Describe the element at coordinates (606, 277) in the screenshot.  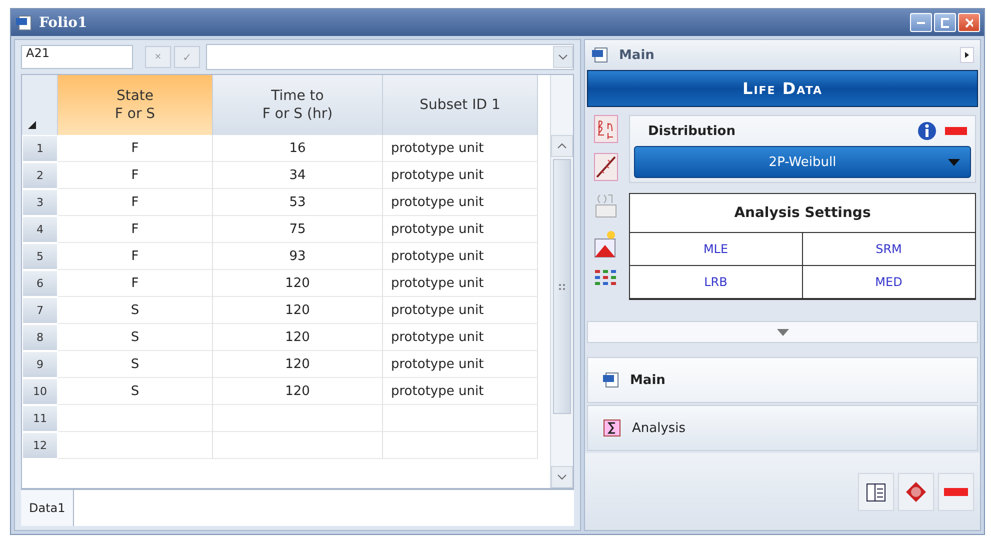
I see `matrix-icon` at that location.